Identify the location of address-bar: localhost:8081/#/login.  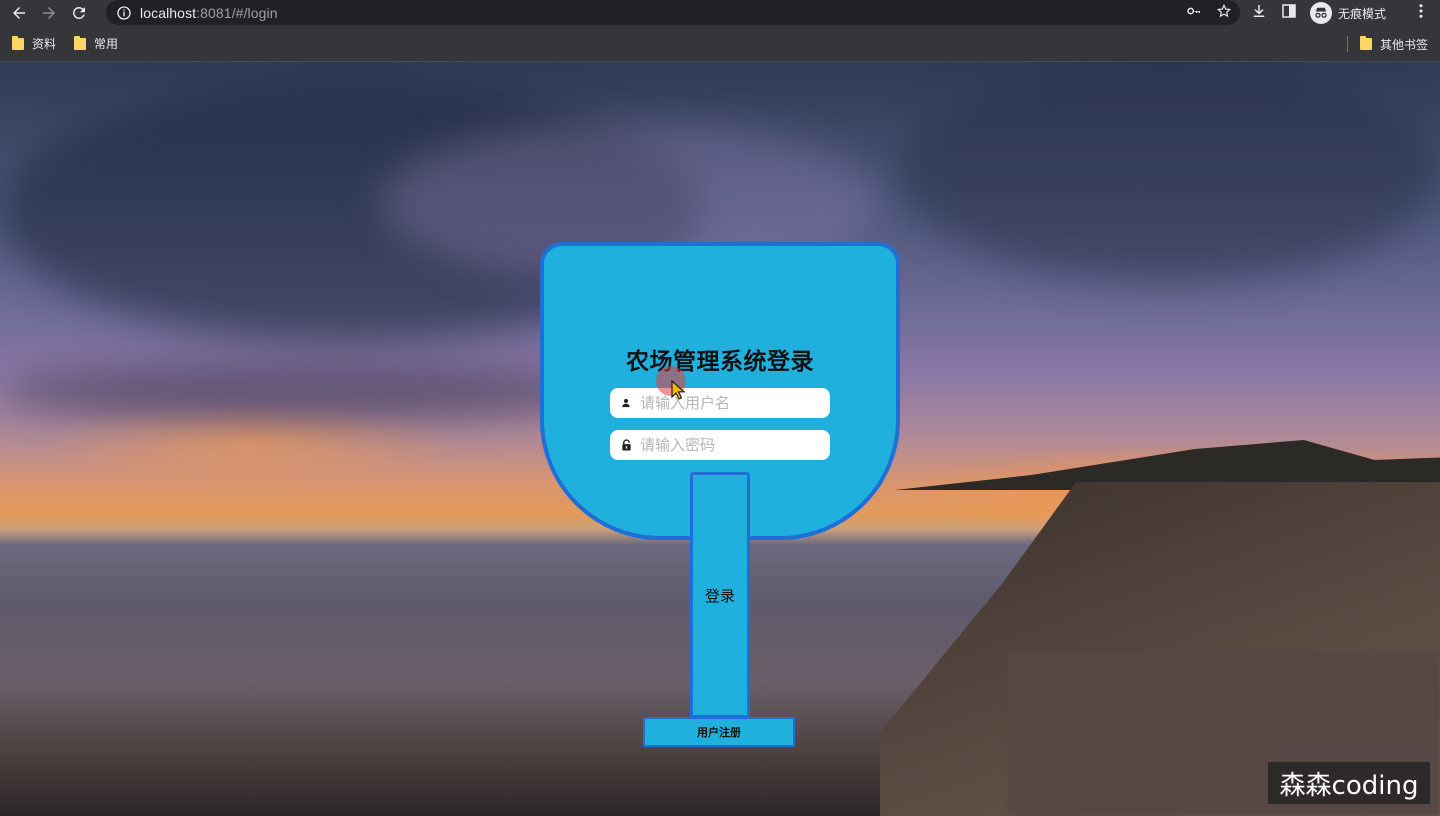
(673, 12).